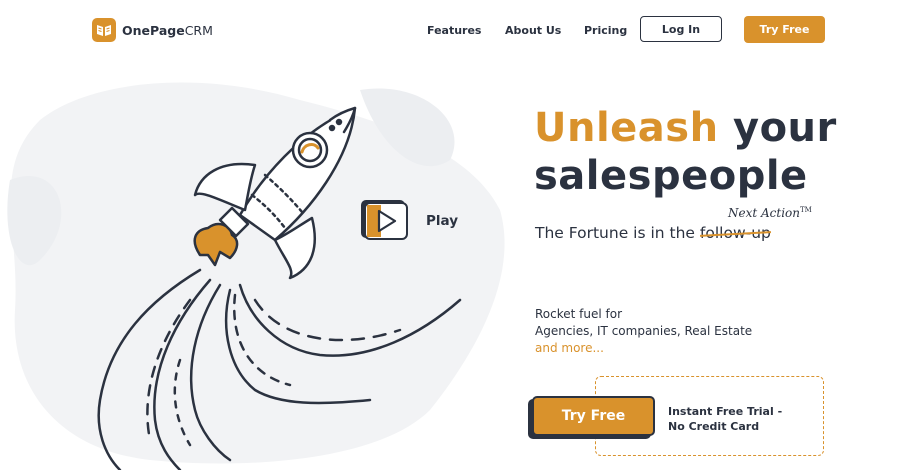  I want to click on hero-subtitle: The Fortune is in the follow-up, so click(653, 233).